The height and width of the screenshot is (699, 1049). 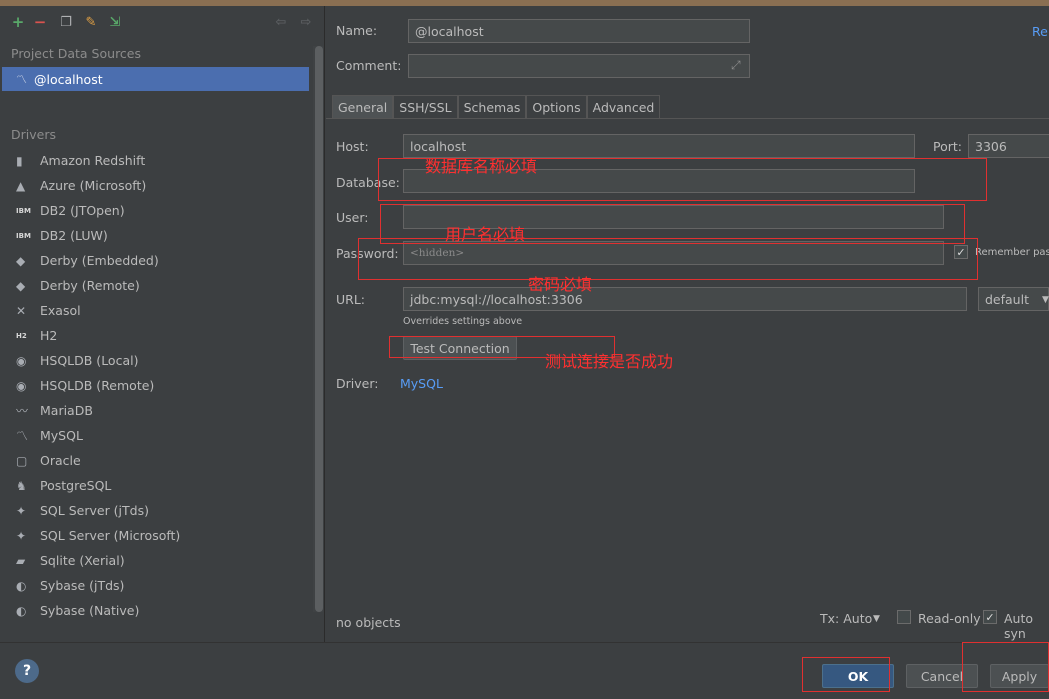 What do you see at coordinates (156, 235) in the screenshot?
I see `driver-item: IBM DB2 (LUW)` at bounding box center [156, 235].